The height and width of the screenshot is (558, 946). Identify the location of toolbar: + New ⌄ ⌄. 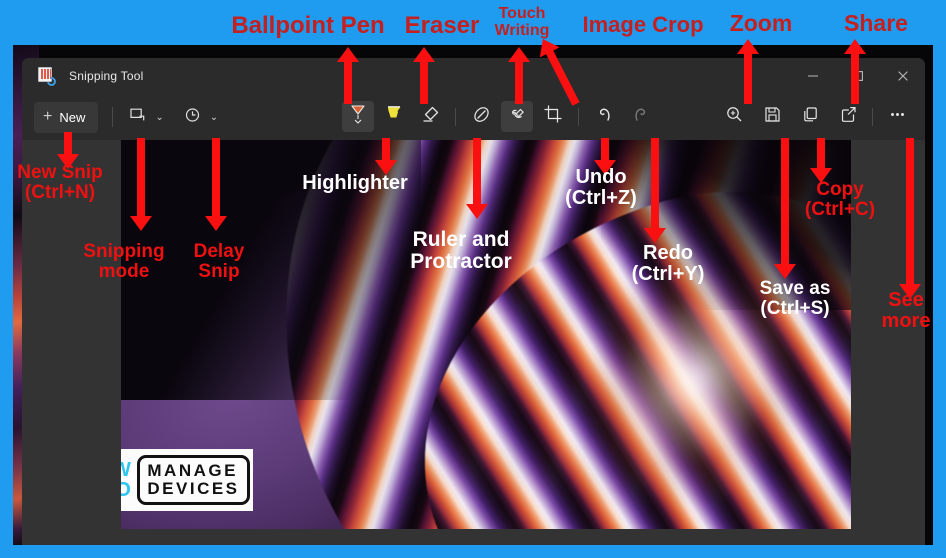
(473, 117).